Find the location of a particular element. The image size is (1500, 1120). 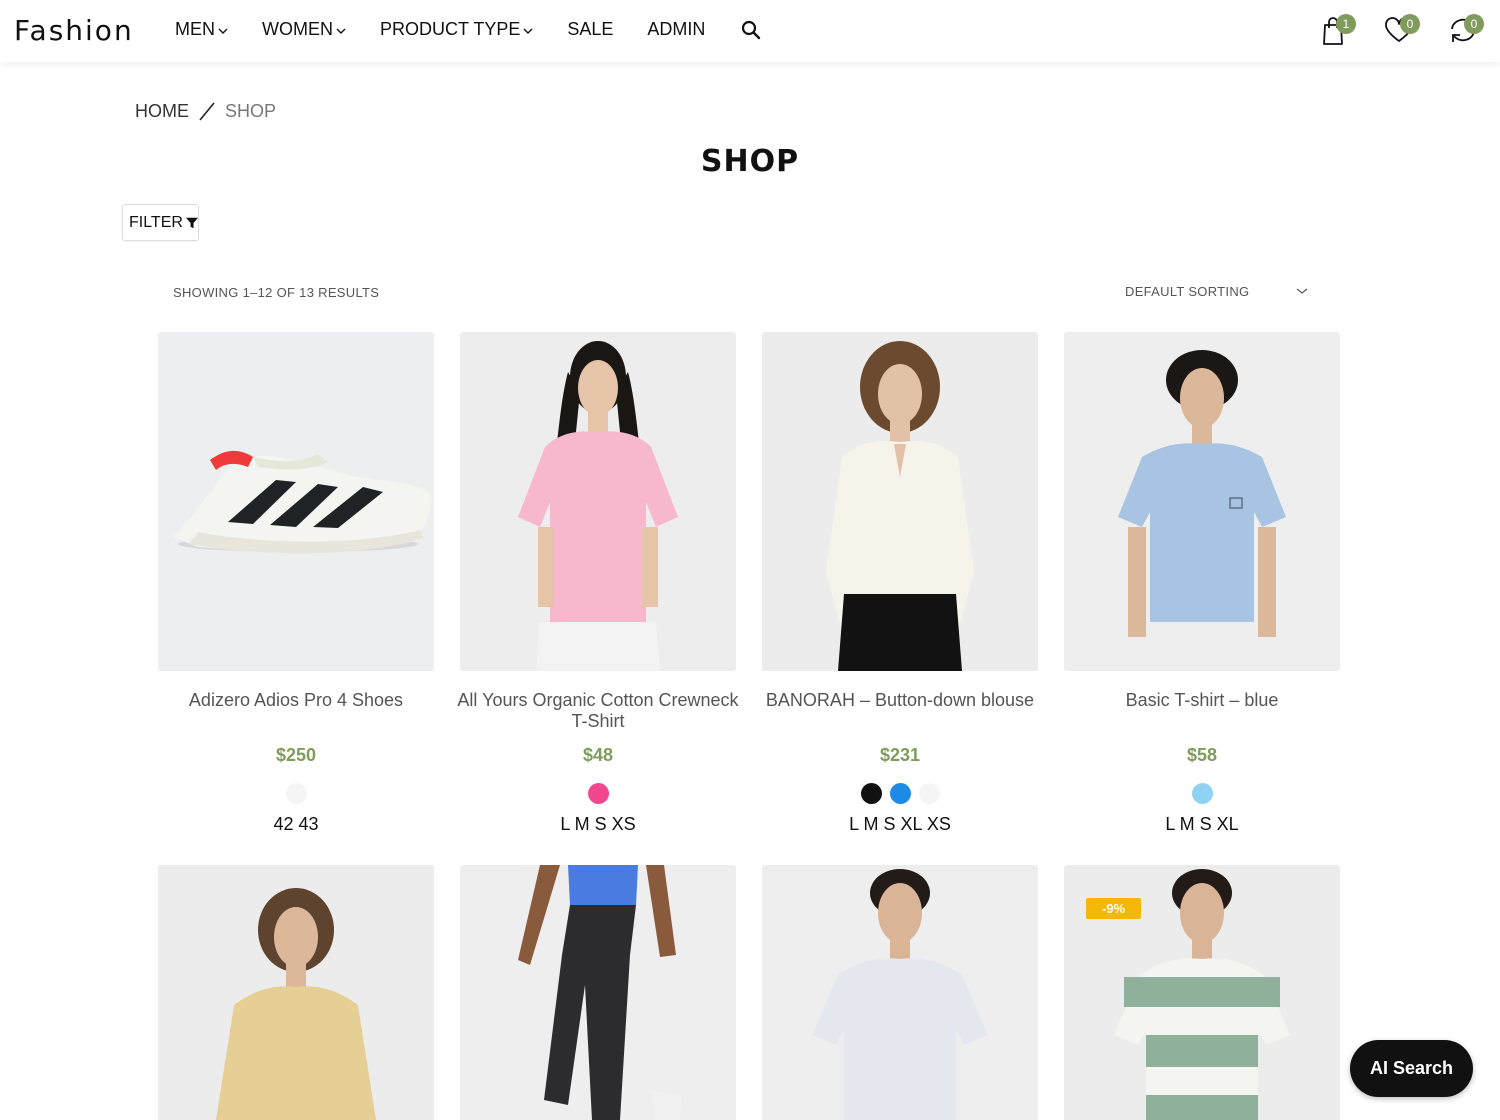

product-price: $250 is located at coordinates (296, 755).